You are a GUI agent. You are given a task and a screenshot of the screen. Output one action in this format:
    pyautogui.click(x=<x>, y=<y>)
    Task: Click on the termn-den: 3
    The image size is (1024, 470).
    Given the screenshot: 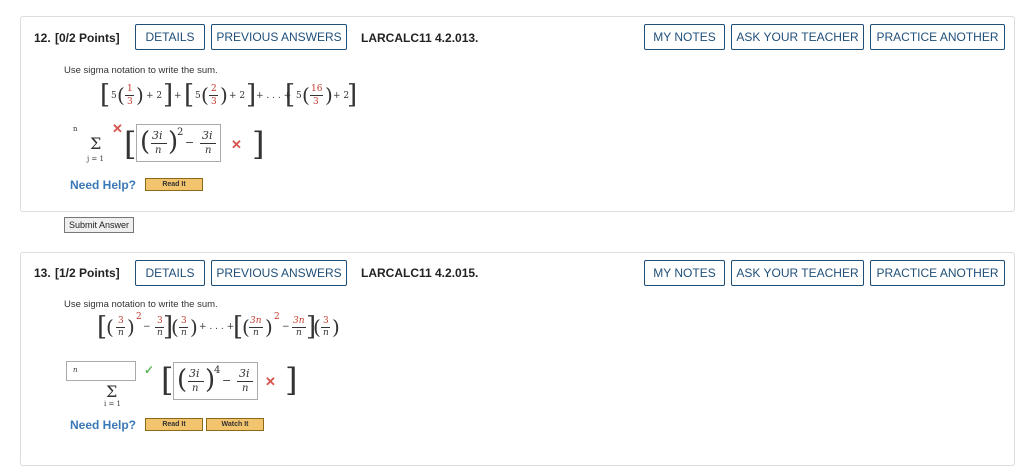 What is the action you would take?
    pyautogui.click(x=316, y=102)
    